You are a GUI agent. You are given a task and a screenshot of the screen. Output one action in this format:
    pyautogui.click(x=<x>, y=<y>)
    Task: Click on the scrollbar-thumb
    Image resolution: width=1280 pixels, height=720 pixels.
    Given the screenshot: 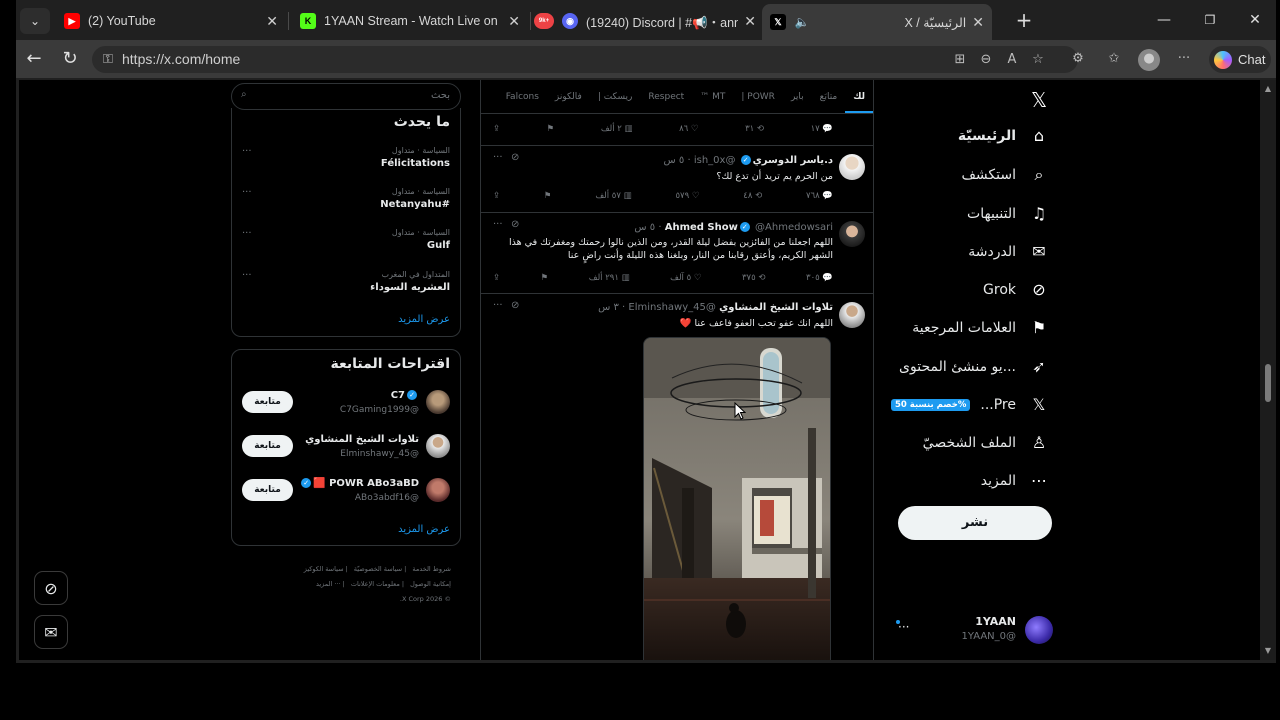 What is the action you would take?
    pyautogui.click(x=1268, y=383)
    